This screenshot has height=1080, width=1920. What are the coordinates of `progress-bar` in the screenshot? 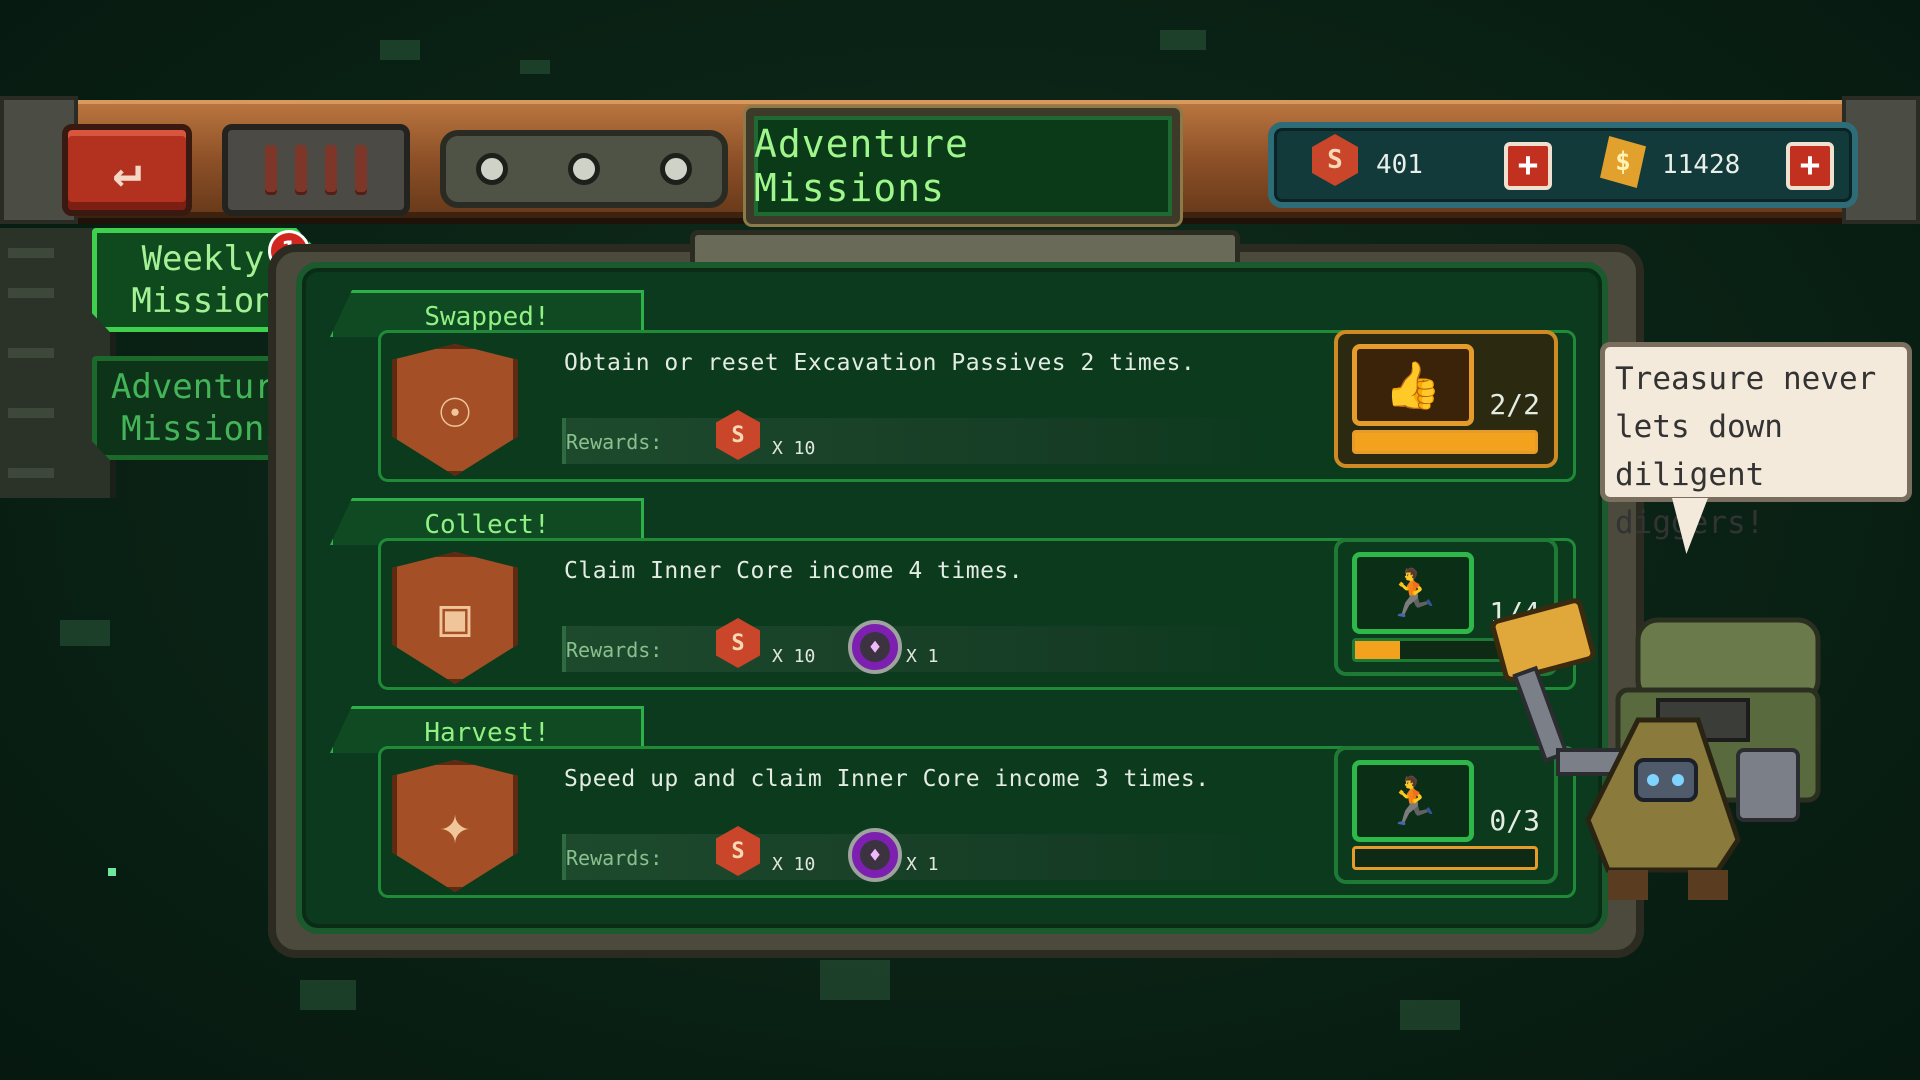 It's located at (1445, 442).